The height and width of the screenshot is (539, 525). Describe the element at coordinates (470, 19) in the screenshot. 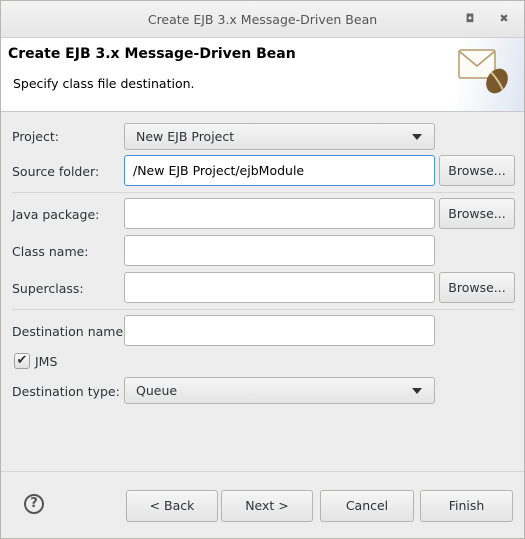

I see `maximize-icon: ◘` at that location.